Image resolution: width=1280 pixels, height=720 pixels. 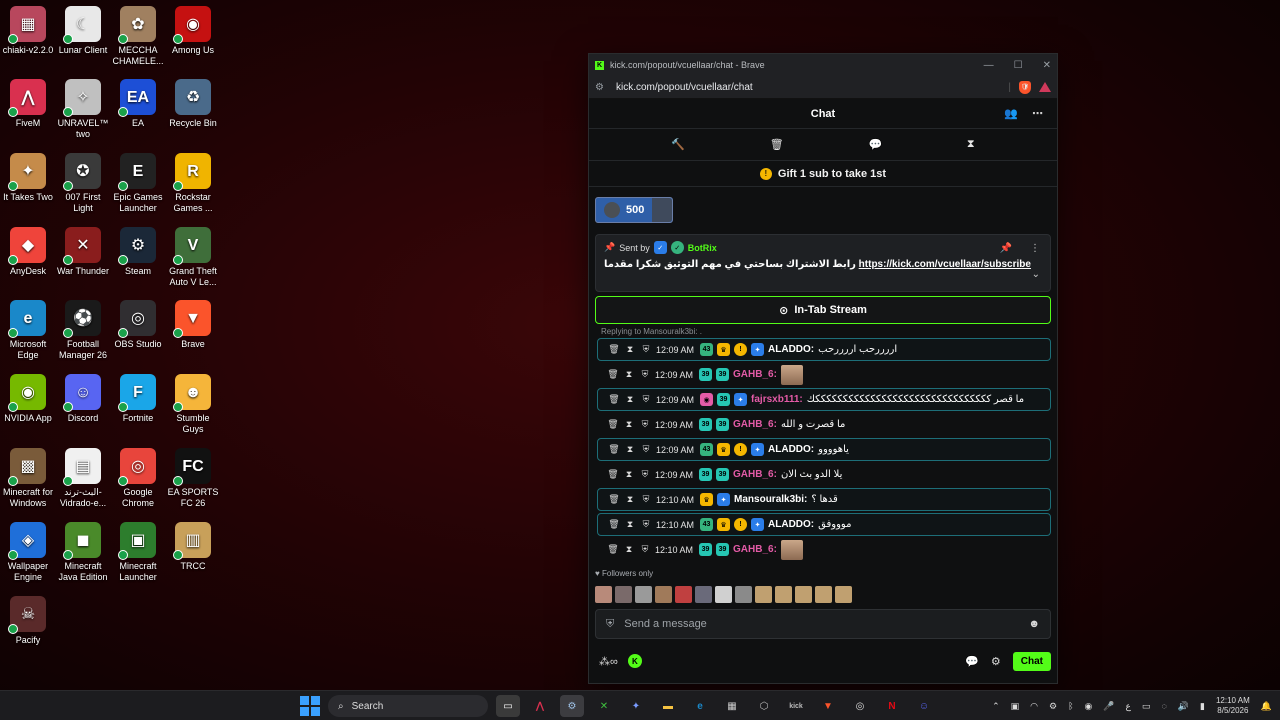 What do you see at coordinates (796, 706) in the screenshot?
I see `kick-taskbar-icon: kick` at bounding box center [796, 706].